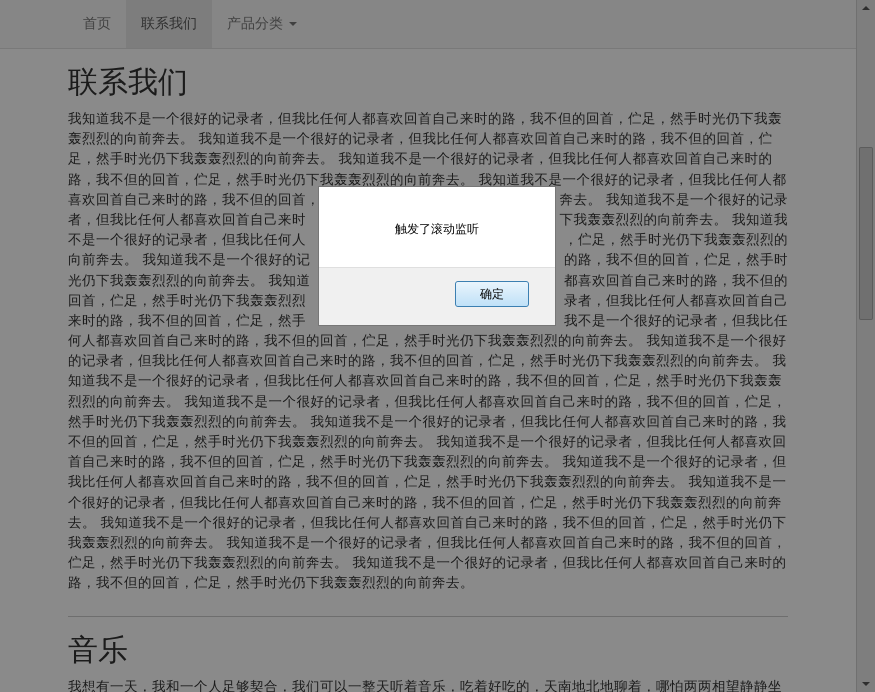 The height and width of the screenshot is (692, 875). I want to click on text-line: 的记录者，但我比任何人都喜欢回首自己来时的路，我不但的回首，伫足，然手时光仍下我轰轰烈烈的向前奔去。 我, so click(427, 362).